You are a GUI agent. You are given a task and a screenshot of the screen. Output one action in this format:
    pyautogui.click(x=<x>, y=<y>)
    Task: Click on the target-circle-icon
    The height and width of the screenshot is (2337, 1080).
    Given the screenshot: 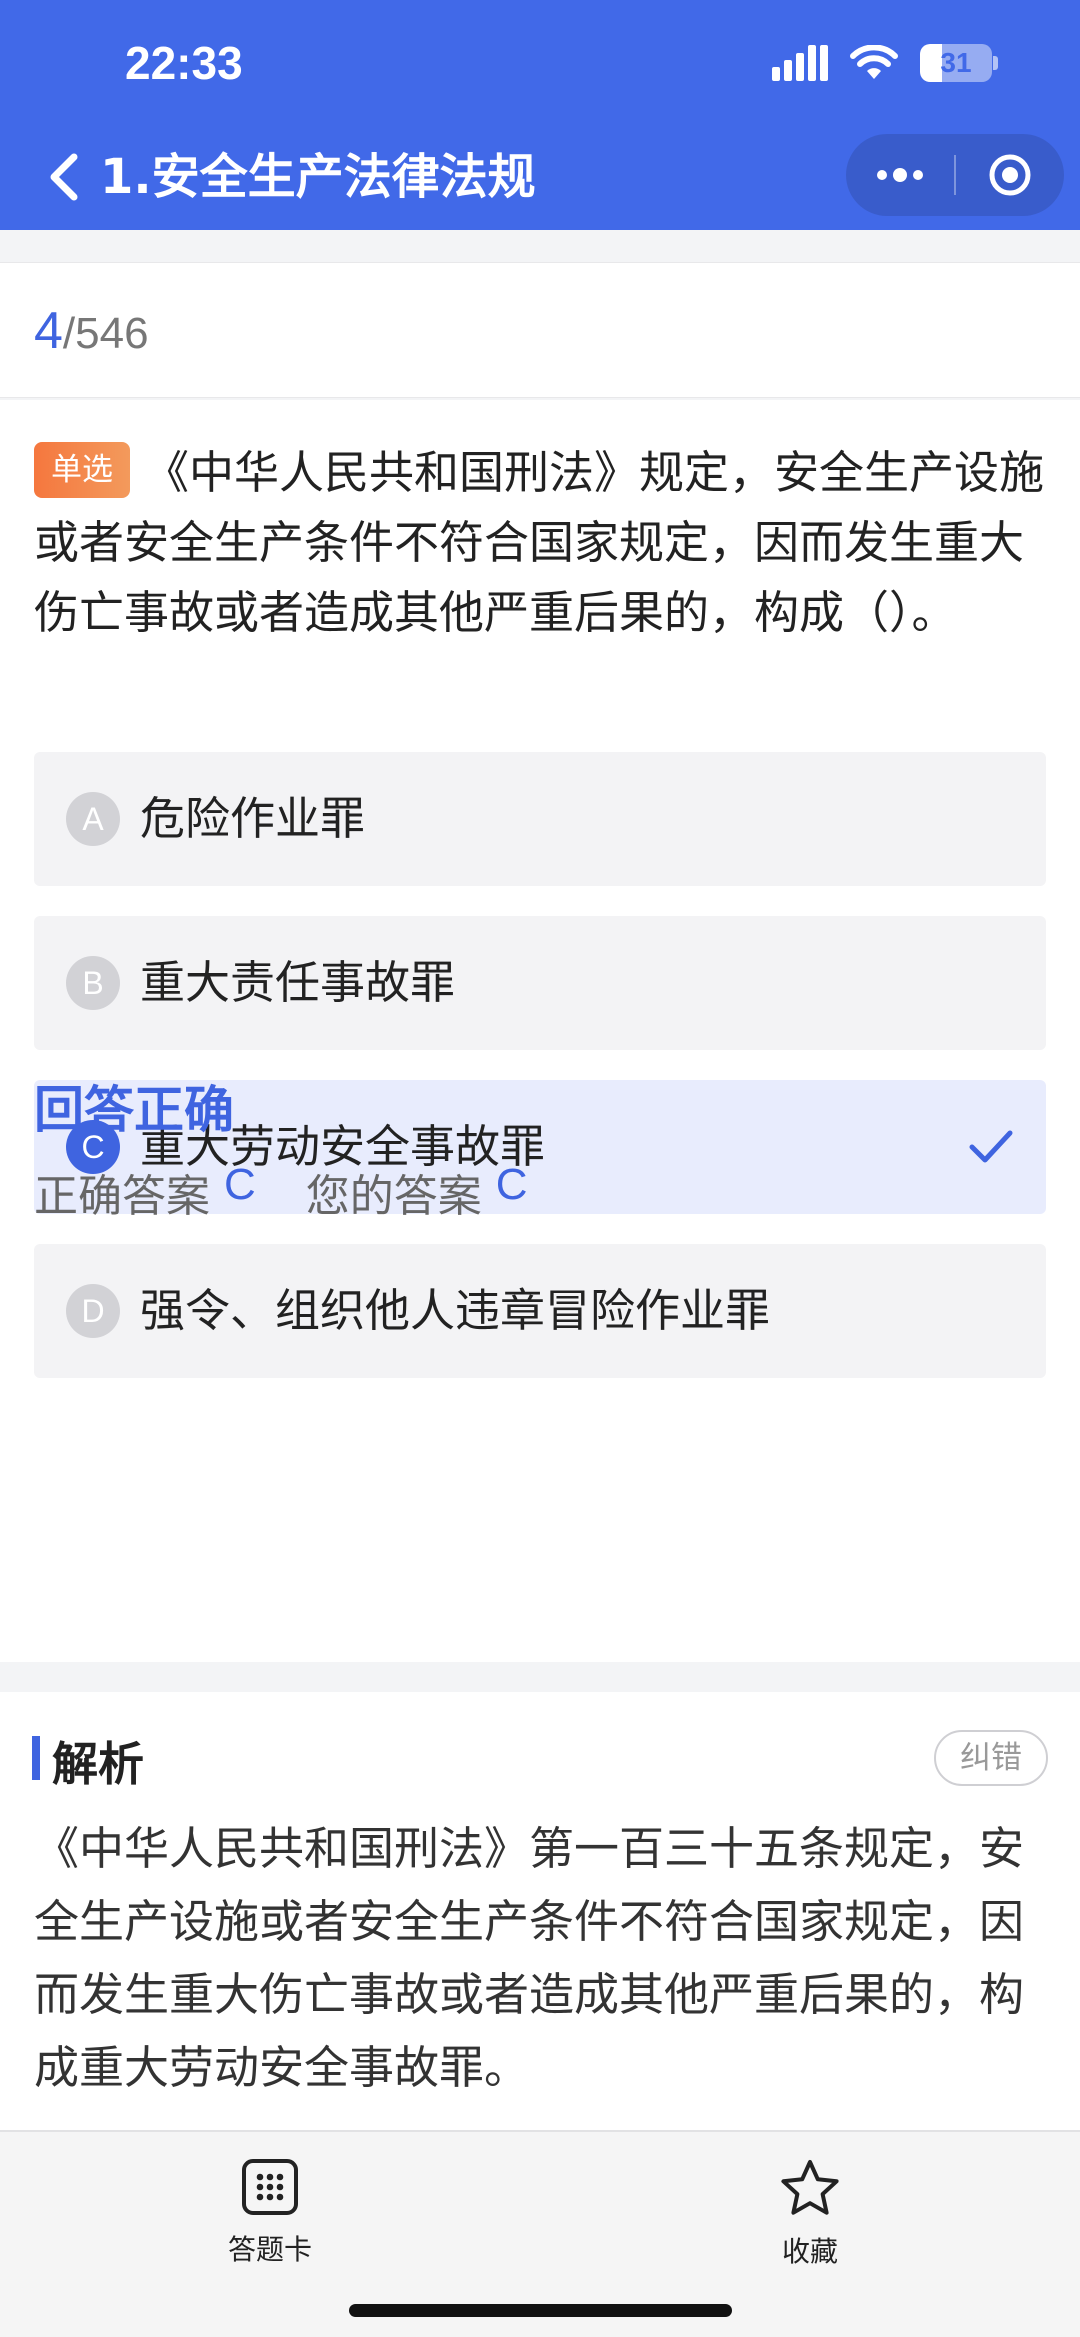 What is the action you would take?
    pyautogui.click(x=1010, y=175)
    